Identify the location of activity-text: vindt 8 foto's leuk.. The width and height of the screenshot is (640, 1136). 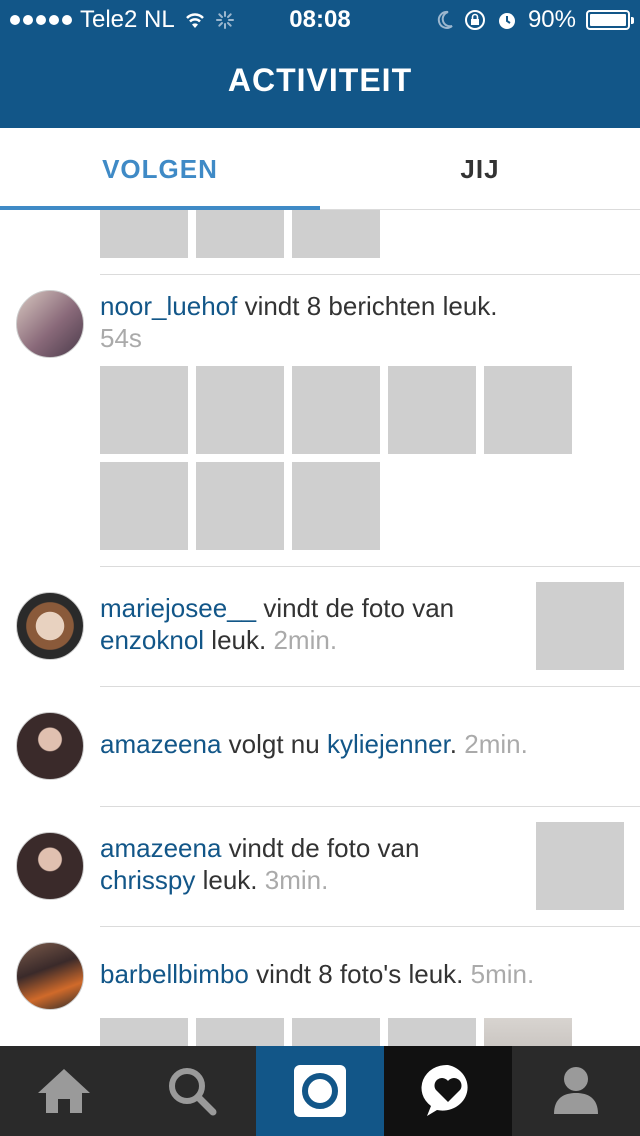
(356, 974).